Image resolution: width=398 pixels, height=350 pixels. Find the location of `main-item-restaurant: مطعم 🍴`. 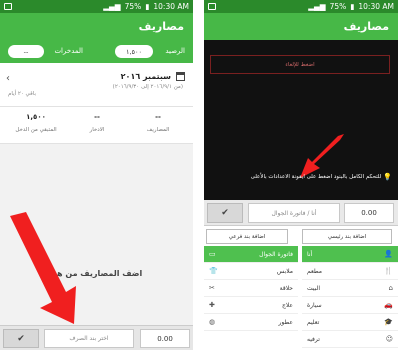

main-item-restaurant: مطعم 🍴 is located at coordinates (350, 271).